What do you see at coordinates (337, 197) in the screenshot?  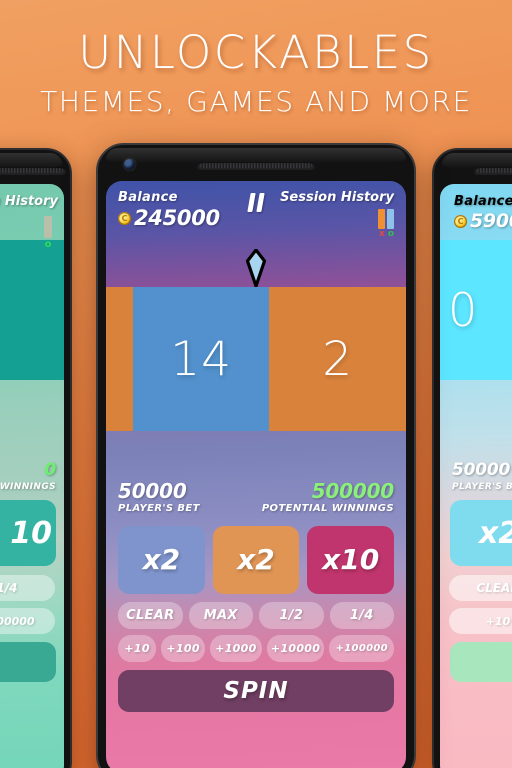 I see `session-history-label: Session History` at bounding box center [337, 197].